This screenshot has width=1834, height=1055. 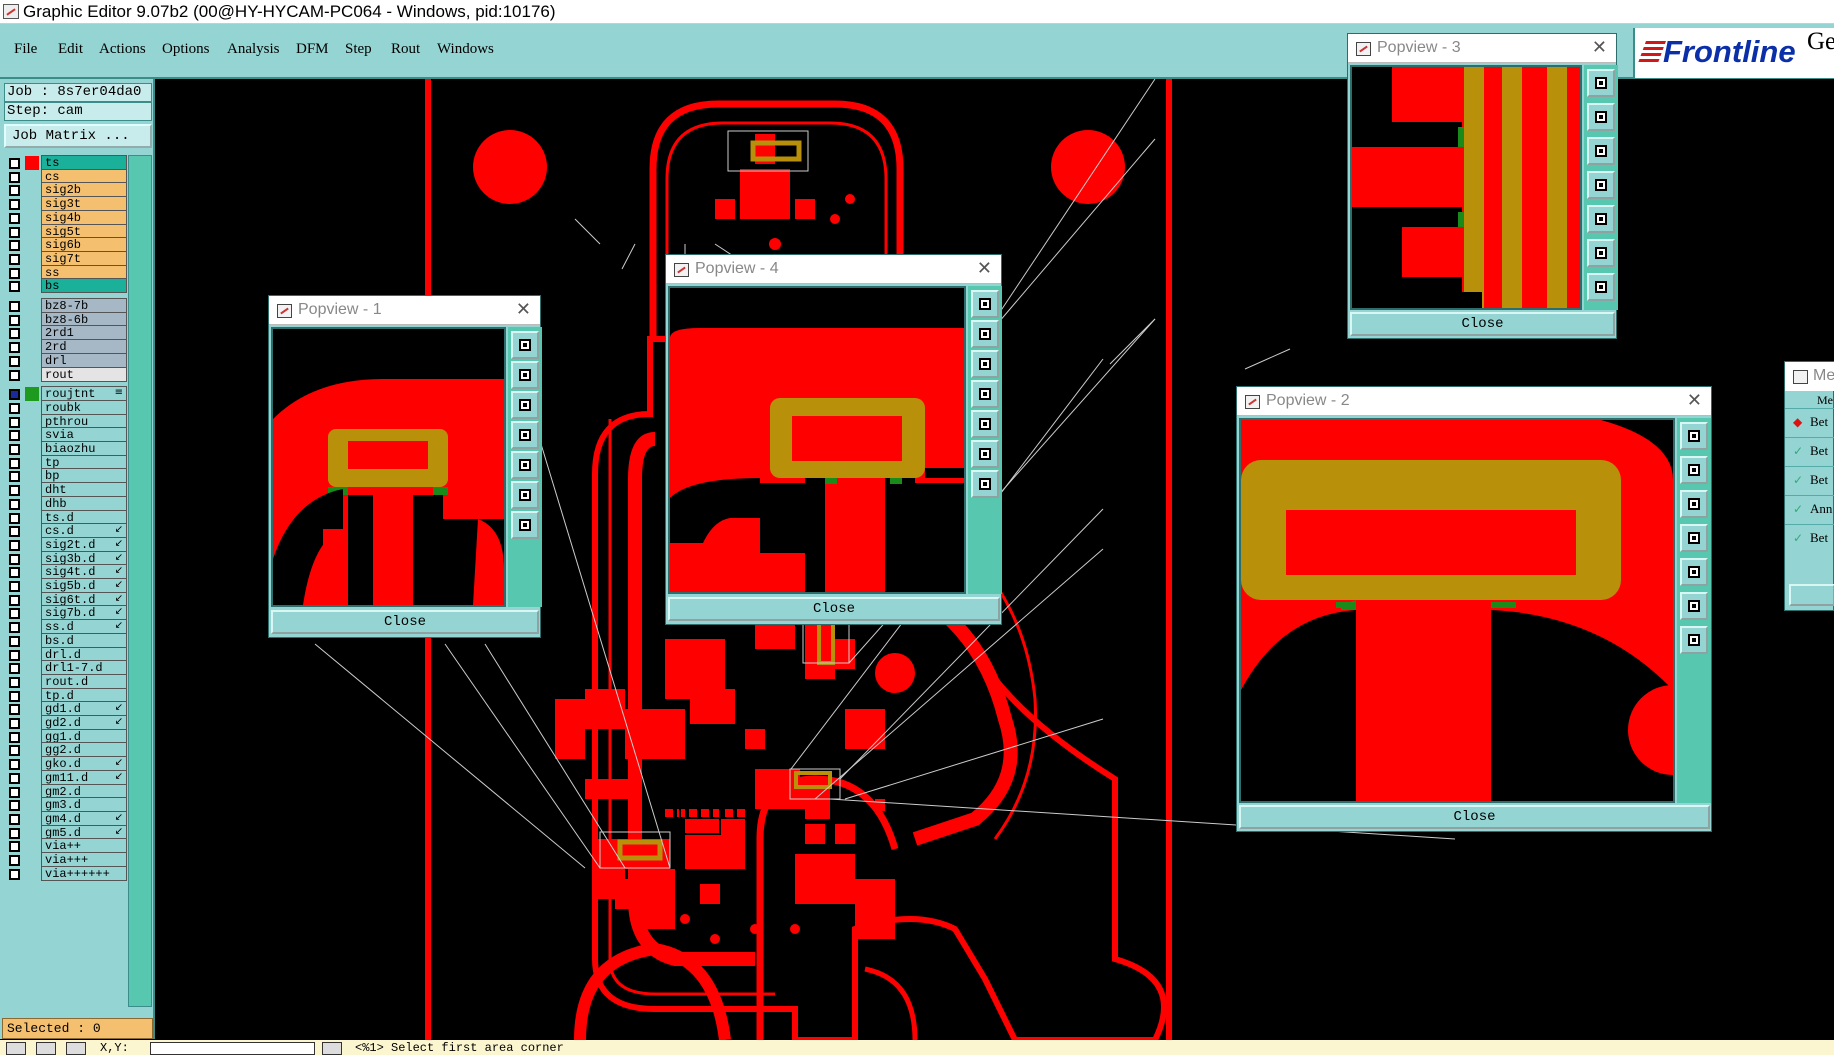 What do you see at coordinates (1694, 400) in the screenshot?
I see `popview-2-close-icon: ✕` at bounding box center [1694, 400].